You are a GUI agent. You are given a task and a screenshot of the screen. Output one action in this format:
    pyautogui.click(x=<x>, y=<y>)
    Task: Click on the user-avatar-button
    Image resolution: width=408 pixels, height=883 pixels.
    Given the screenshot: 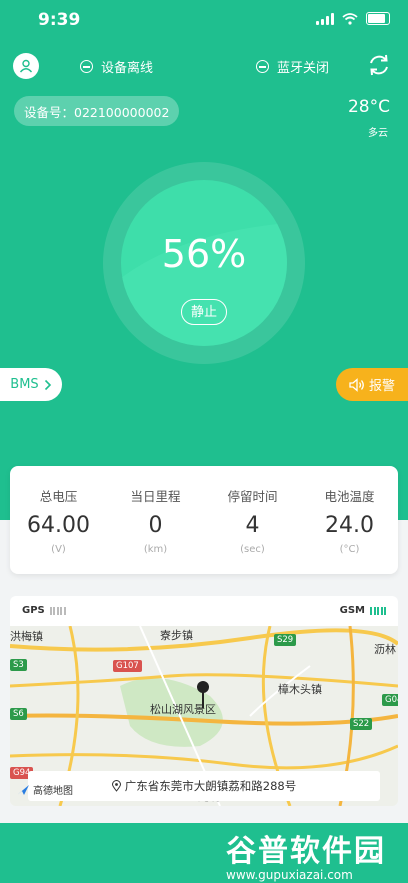 What is the action you would take?
    pyautogui.click(x=26, y=66)
    